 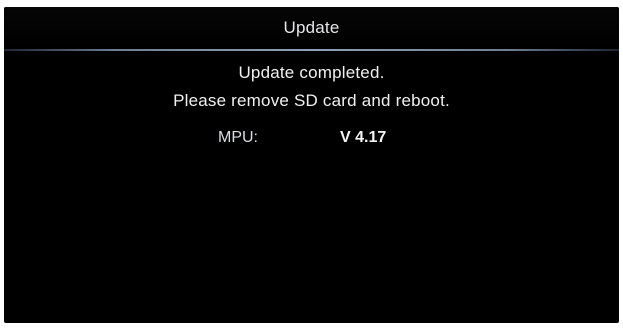 I want to click on title-divider, so click(x=311, y=50).